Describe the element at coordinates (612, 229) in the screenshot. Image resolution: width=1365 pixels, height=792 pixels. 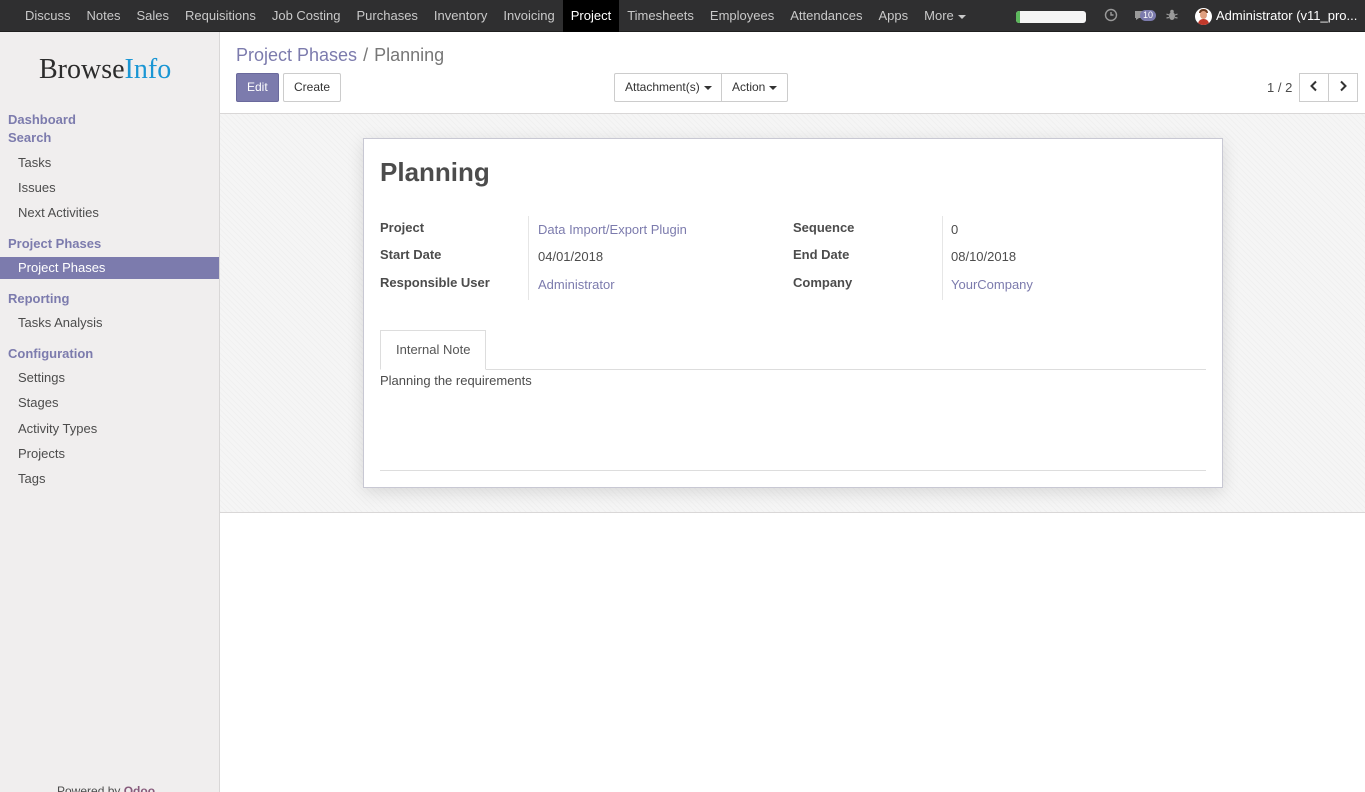
I see `project-value: Data Import/Export Plugin` at that location.